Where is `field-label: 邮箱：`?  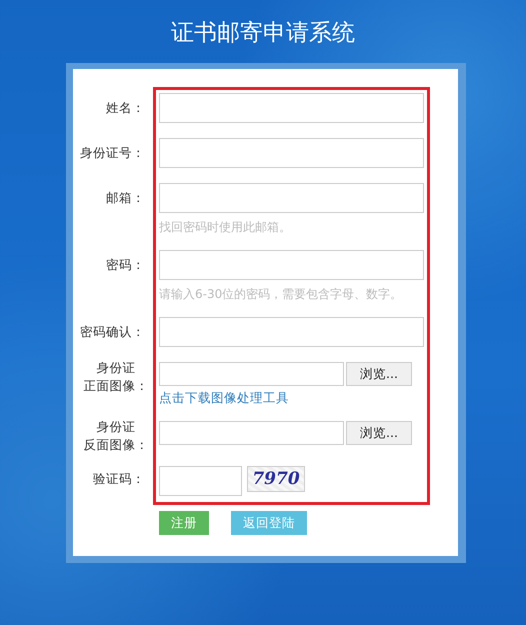
field-label: 邮箱： is located at coordinates (125, 198).